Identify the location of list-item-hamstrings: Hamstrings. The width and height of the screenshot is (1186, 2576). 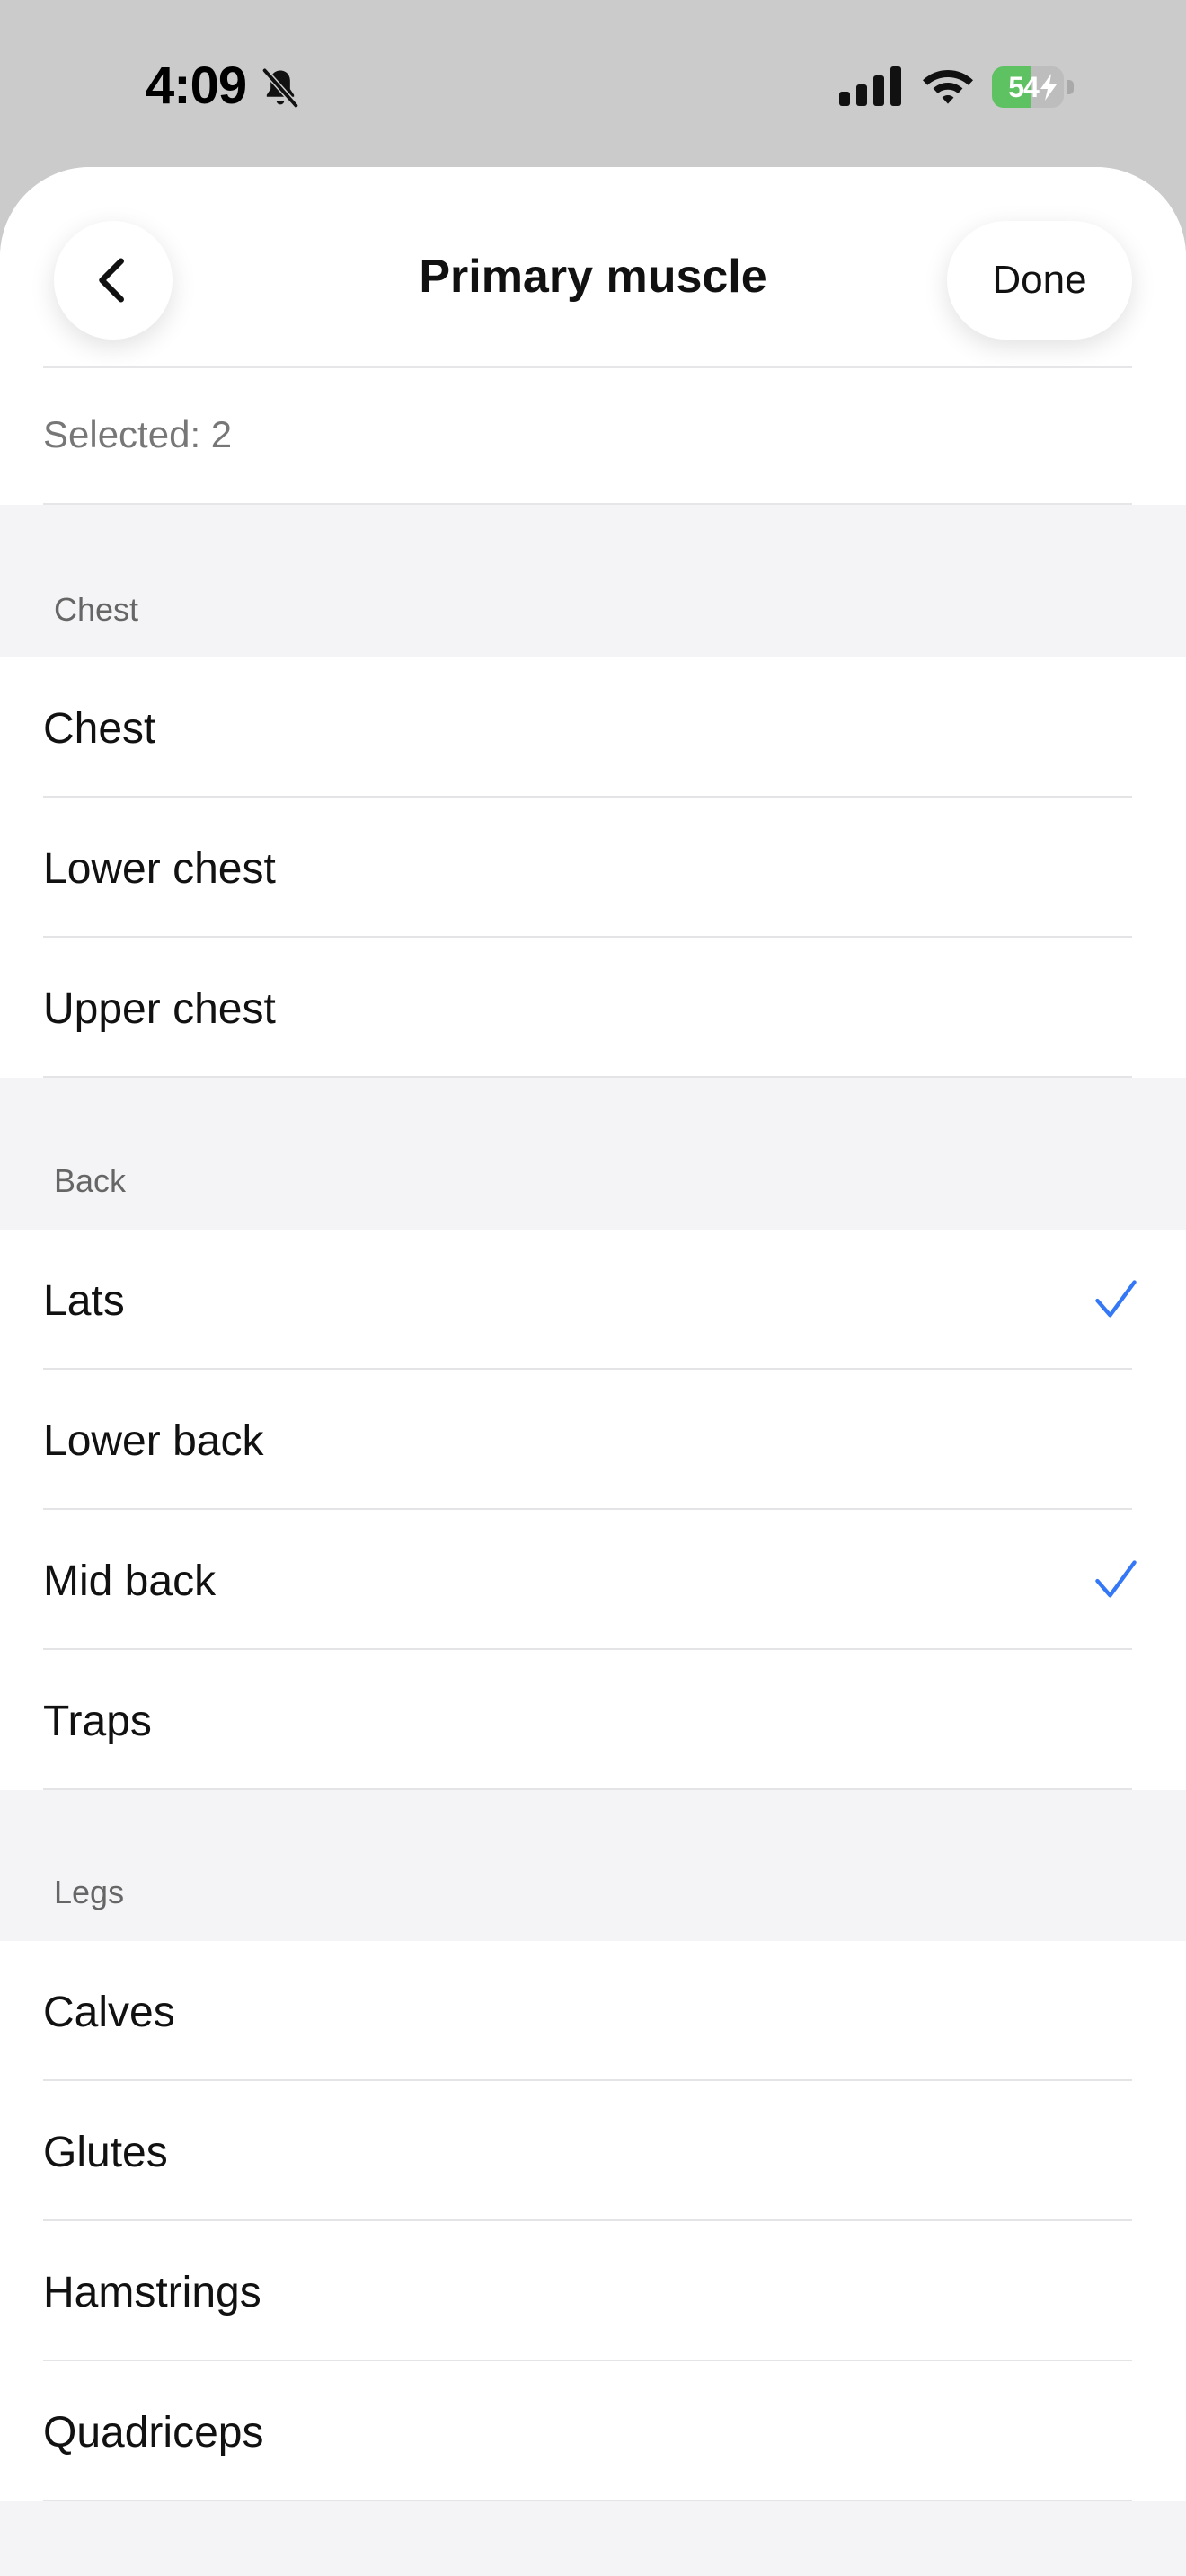
(593, 2291).